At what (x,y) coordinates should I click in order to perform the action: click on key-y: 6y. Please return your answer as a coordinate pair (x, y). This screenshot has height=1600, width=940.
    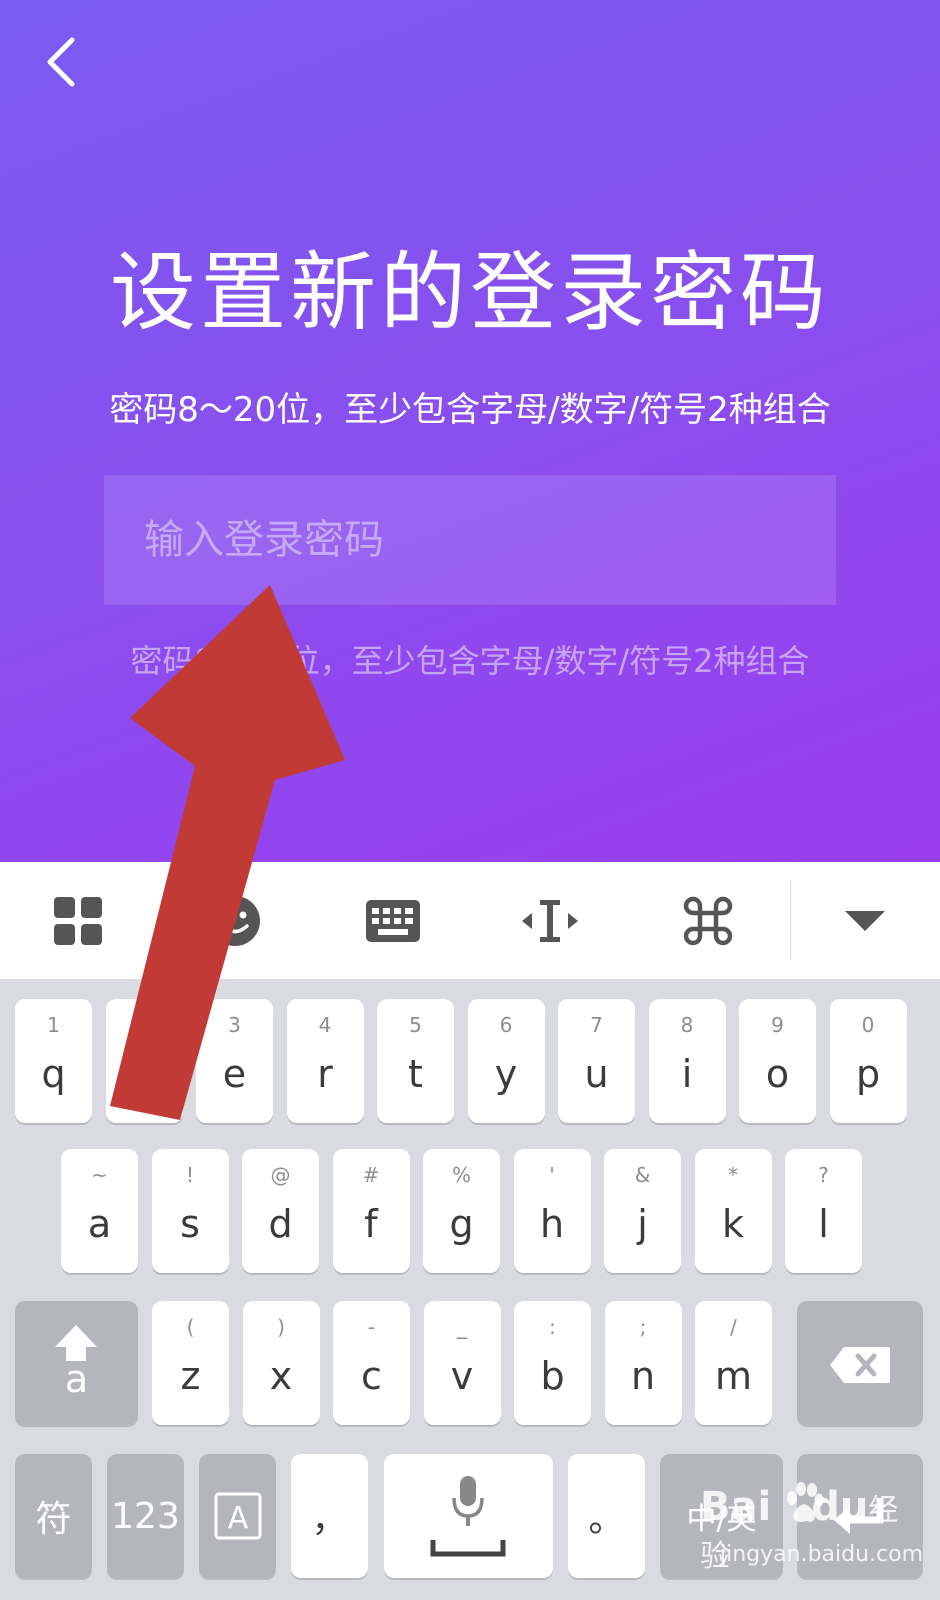
    Looking at the image, I should click on (506, 1061).